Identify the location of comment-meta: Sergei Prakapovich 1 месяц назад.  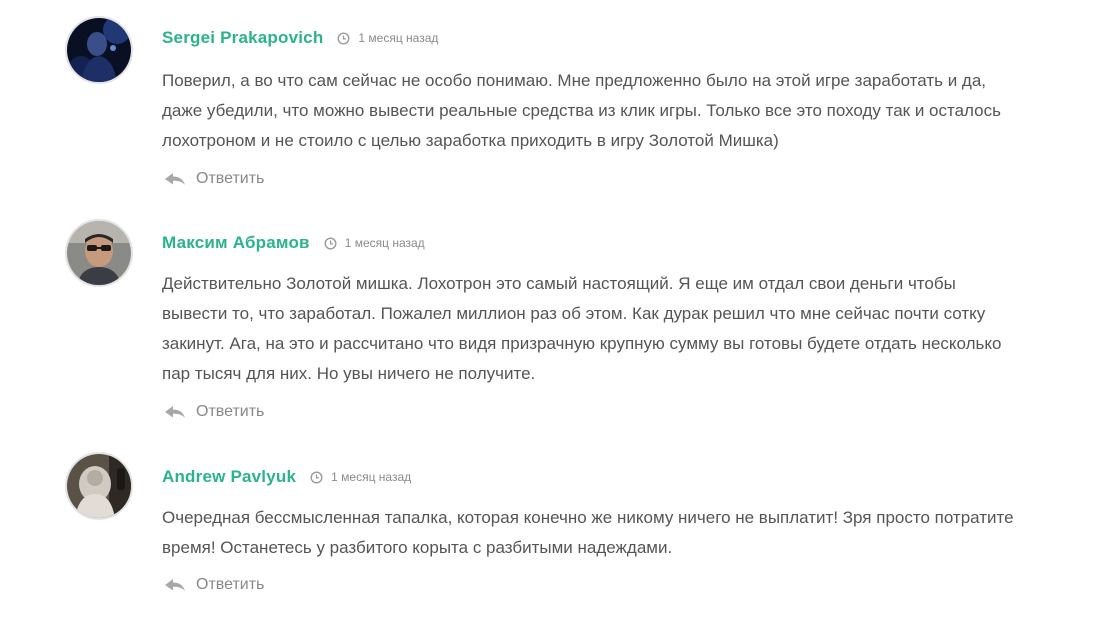
(300, 38).